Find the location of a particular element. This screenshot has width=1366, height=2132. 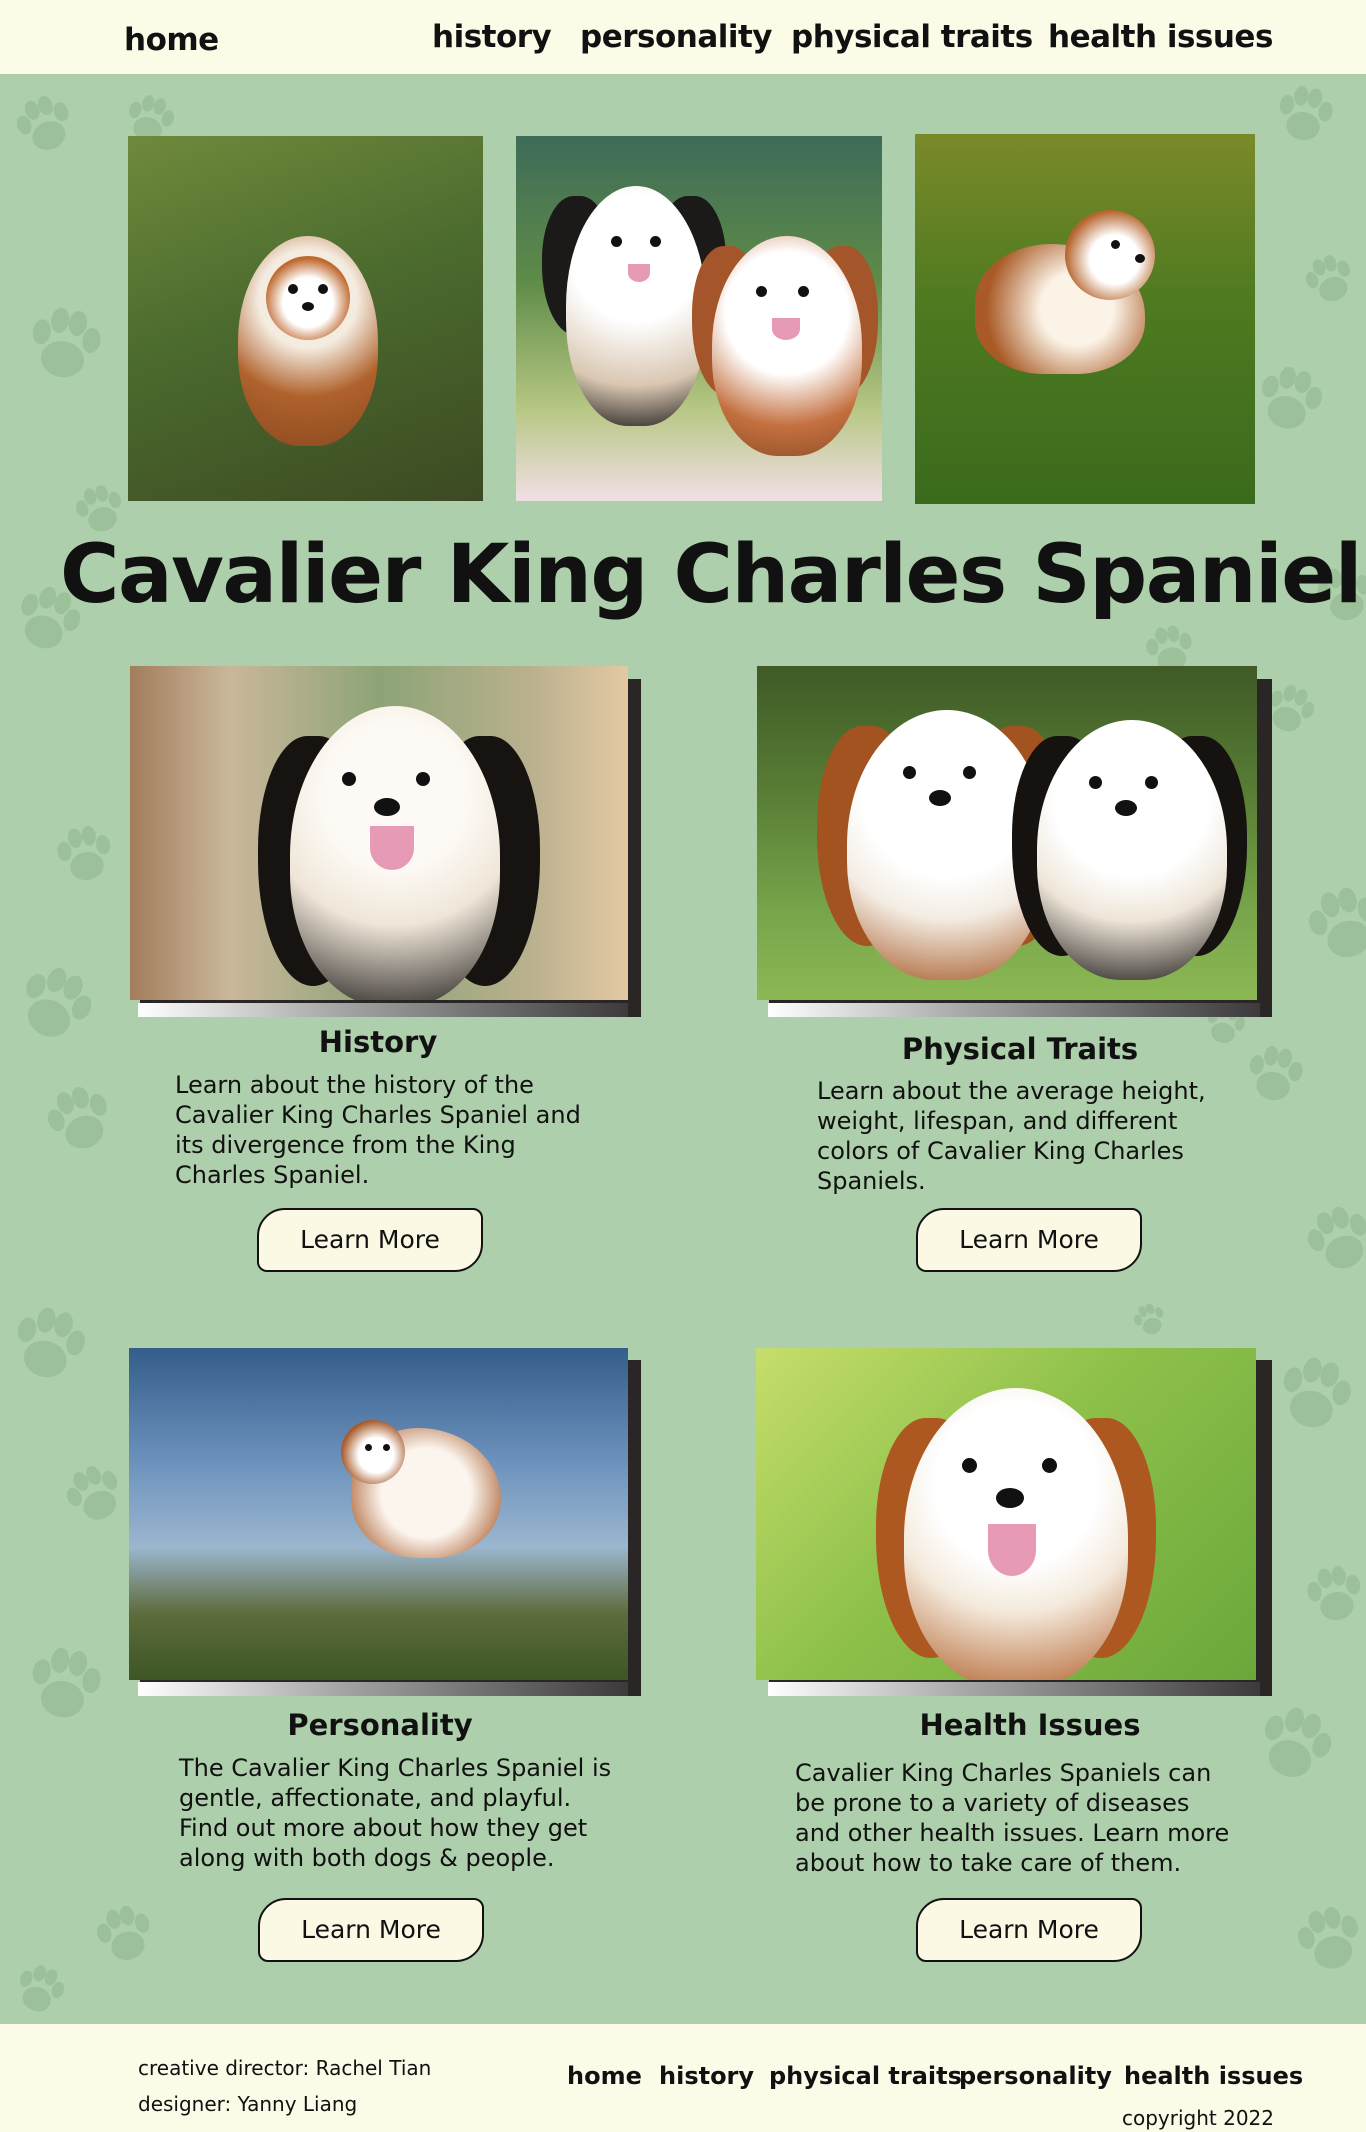

physical-traits-learn-more-button: Learn More is located at coordinates (1029, 1240).